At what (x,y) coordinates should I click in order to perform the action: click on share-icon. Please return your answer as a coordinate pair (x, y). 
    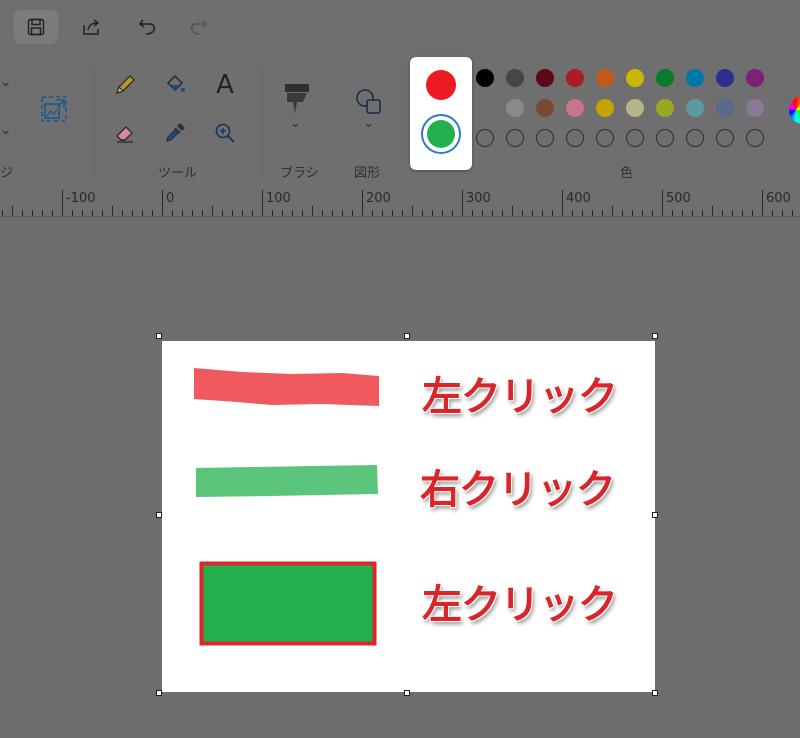
    Looking at the image, I should click on (91, 27).